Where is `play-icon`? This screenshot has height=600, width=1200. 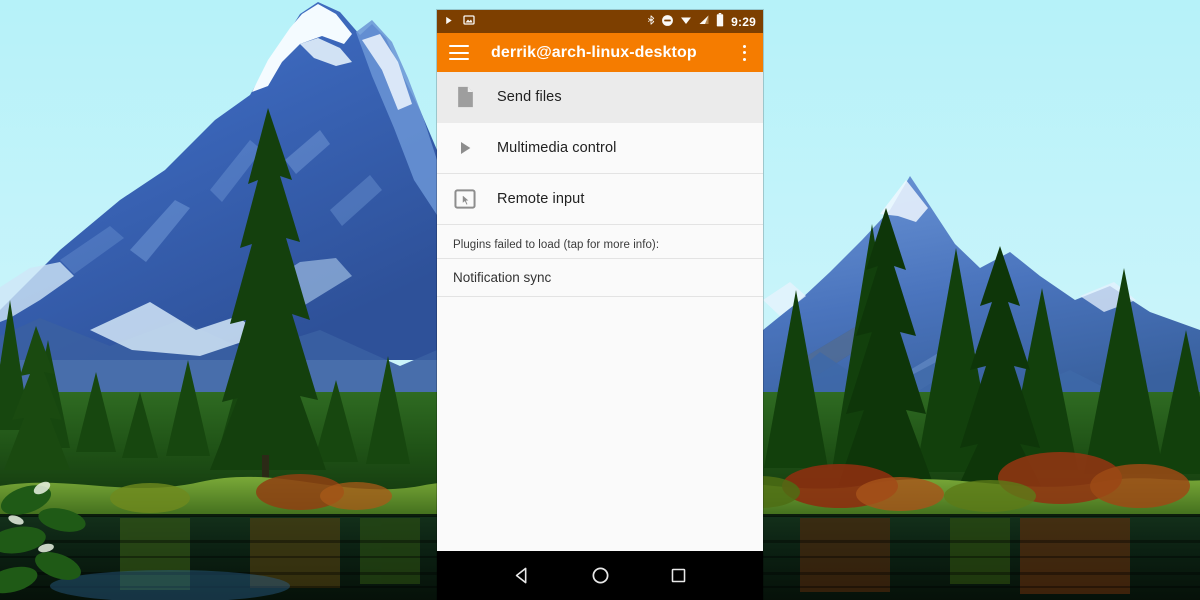 play-icon is located at coordinates (448, 22).